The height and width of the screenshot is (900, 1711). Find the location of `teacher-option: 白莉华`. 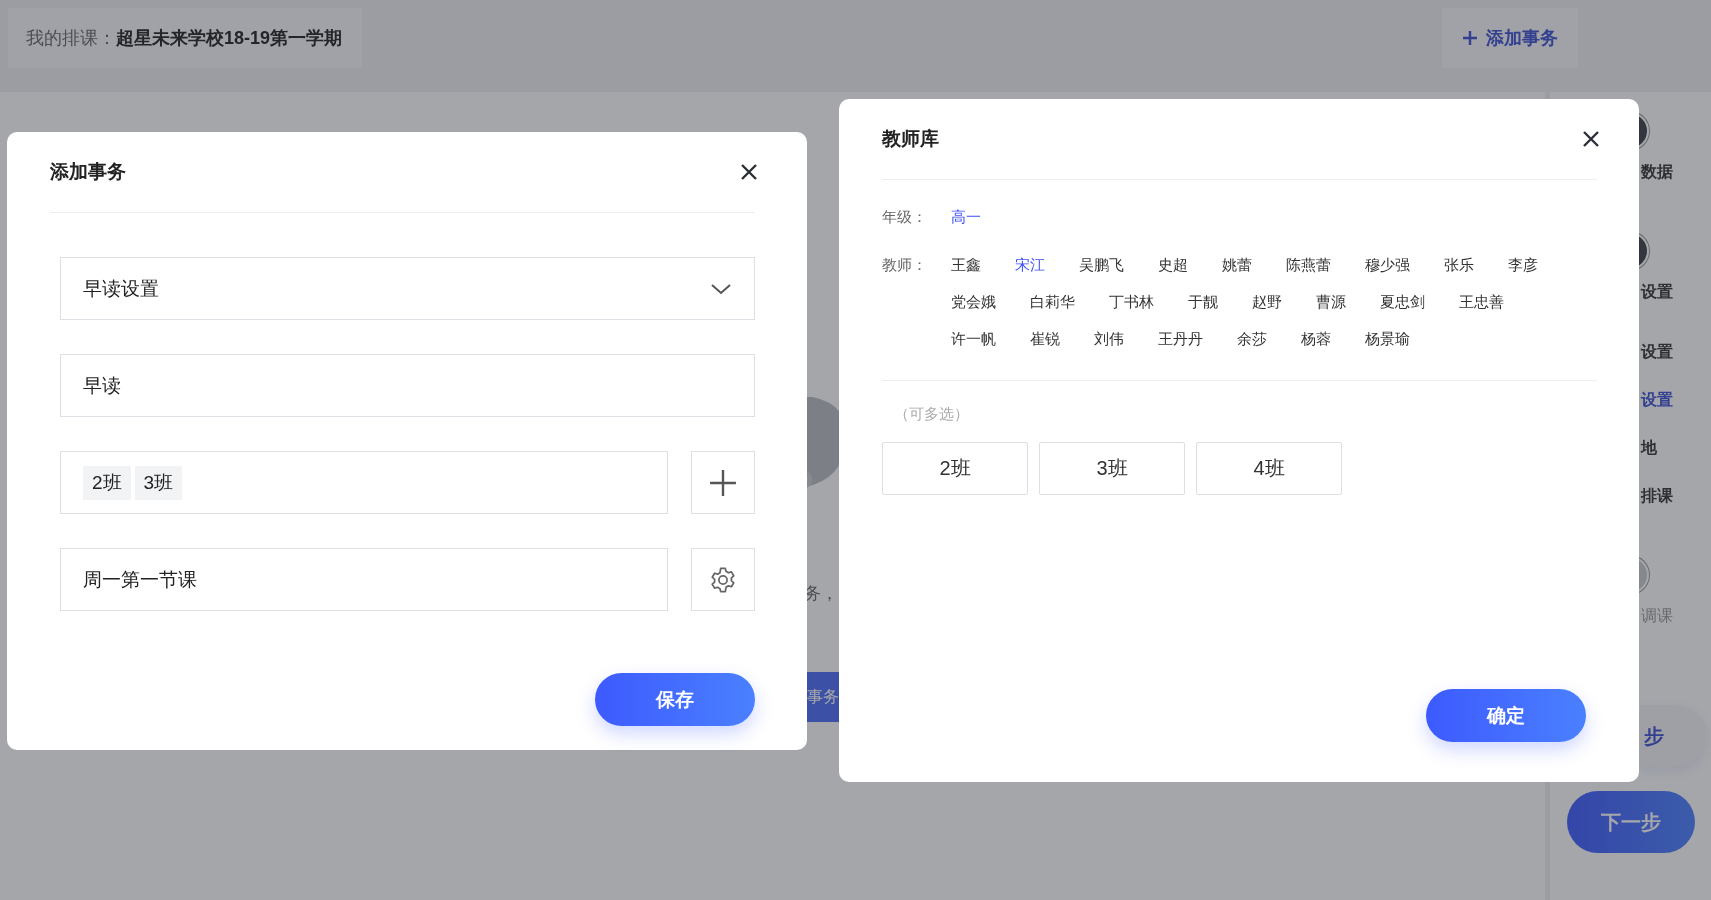

teacher-option: 白莉华 is located at coordinates (1052, 302).